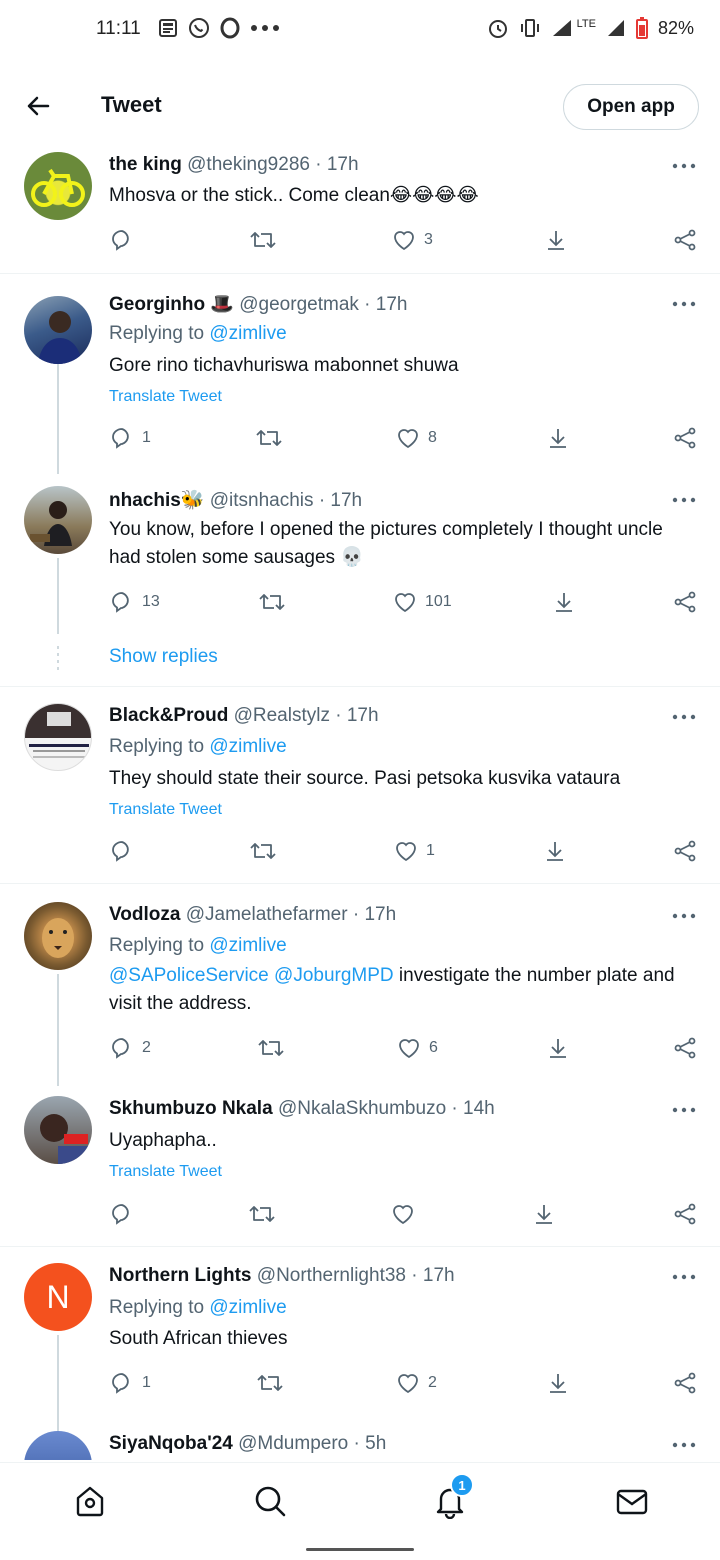 Image resolution: width=720 pixels, height=1560 pixels. What do you see at coordinates (438, 601) in the screenshot?
I see `like-count: 101` at bounding box center [438, 601].